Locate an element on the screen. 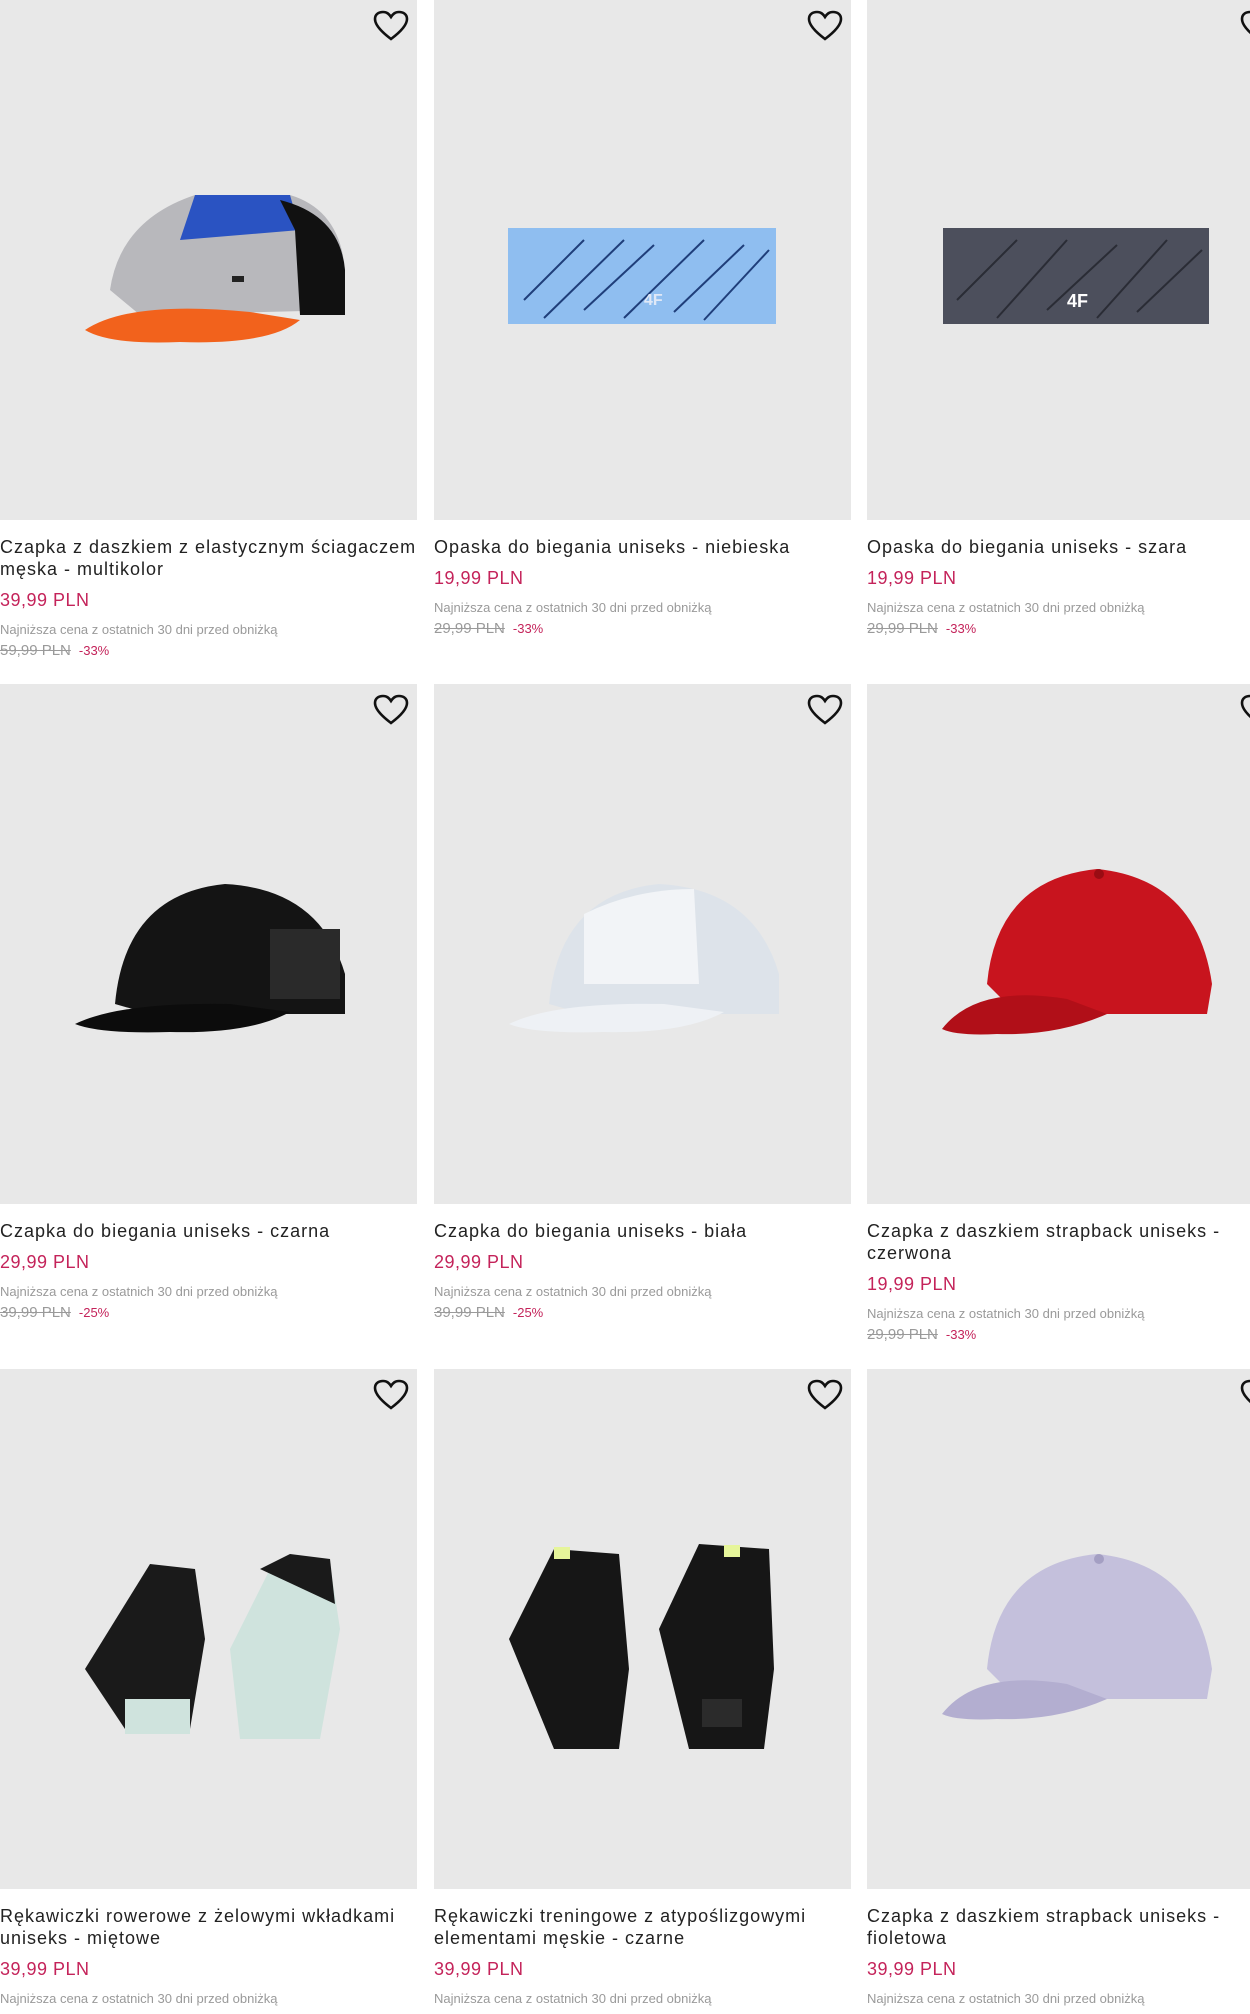 The width and height of the screenshot is (1250, 2014). product-image-multicolor-cap is located at coordinates (215, 269).